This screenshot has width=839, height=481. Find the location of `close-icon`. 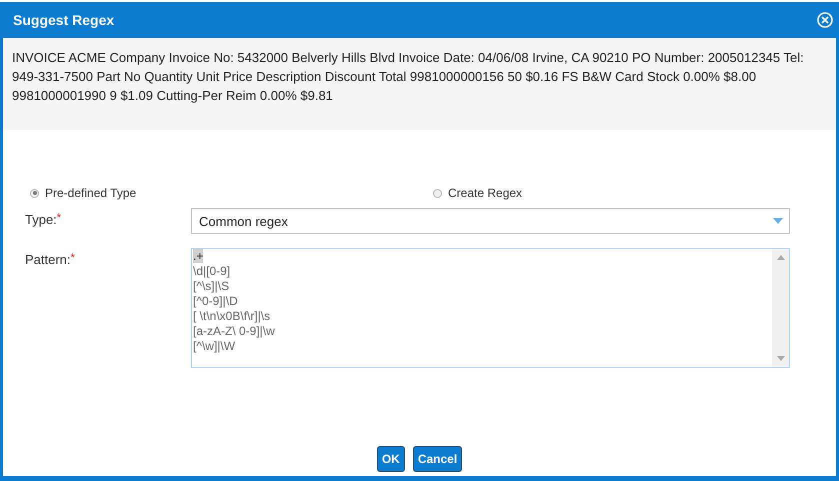

close-icon is located at coordinates (825, 20).